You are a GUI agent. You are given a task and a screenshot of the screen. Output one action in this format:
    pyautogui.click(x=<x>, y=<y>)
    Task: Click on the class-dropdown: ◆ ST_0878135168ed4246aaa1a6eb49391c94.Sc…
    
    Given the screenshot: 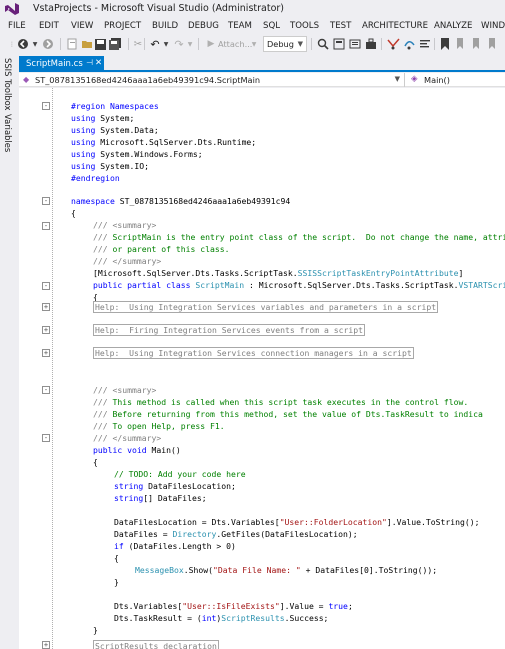 What is the action you would take?
    pyautogui.click(x=212, y=80)
    